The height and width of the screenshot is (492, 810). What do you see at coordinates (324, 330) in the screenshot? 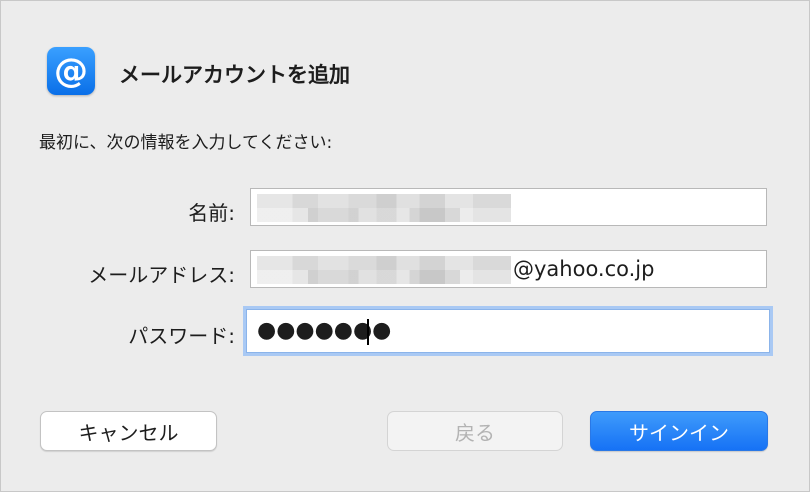
I see `password-masked-value: ●●●●●●●` at bounding box center [324, 330].